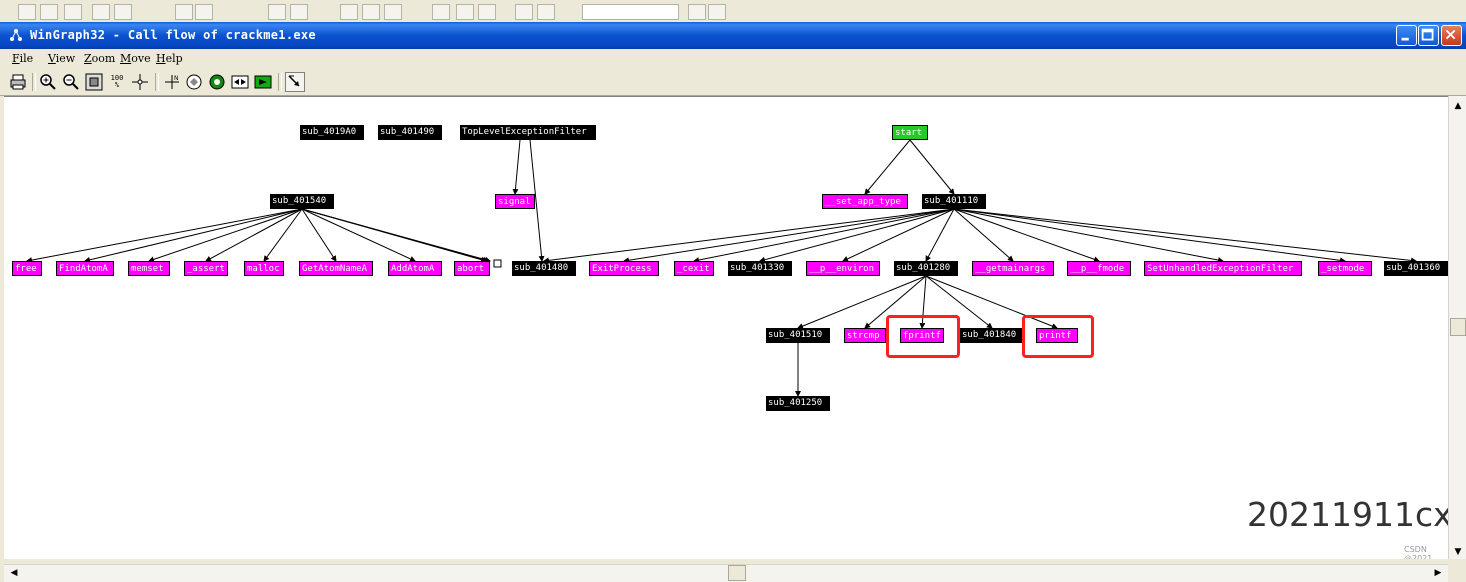  I want to click on vertical-scrollbar: ▲ ▼, so click(1457, 330).